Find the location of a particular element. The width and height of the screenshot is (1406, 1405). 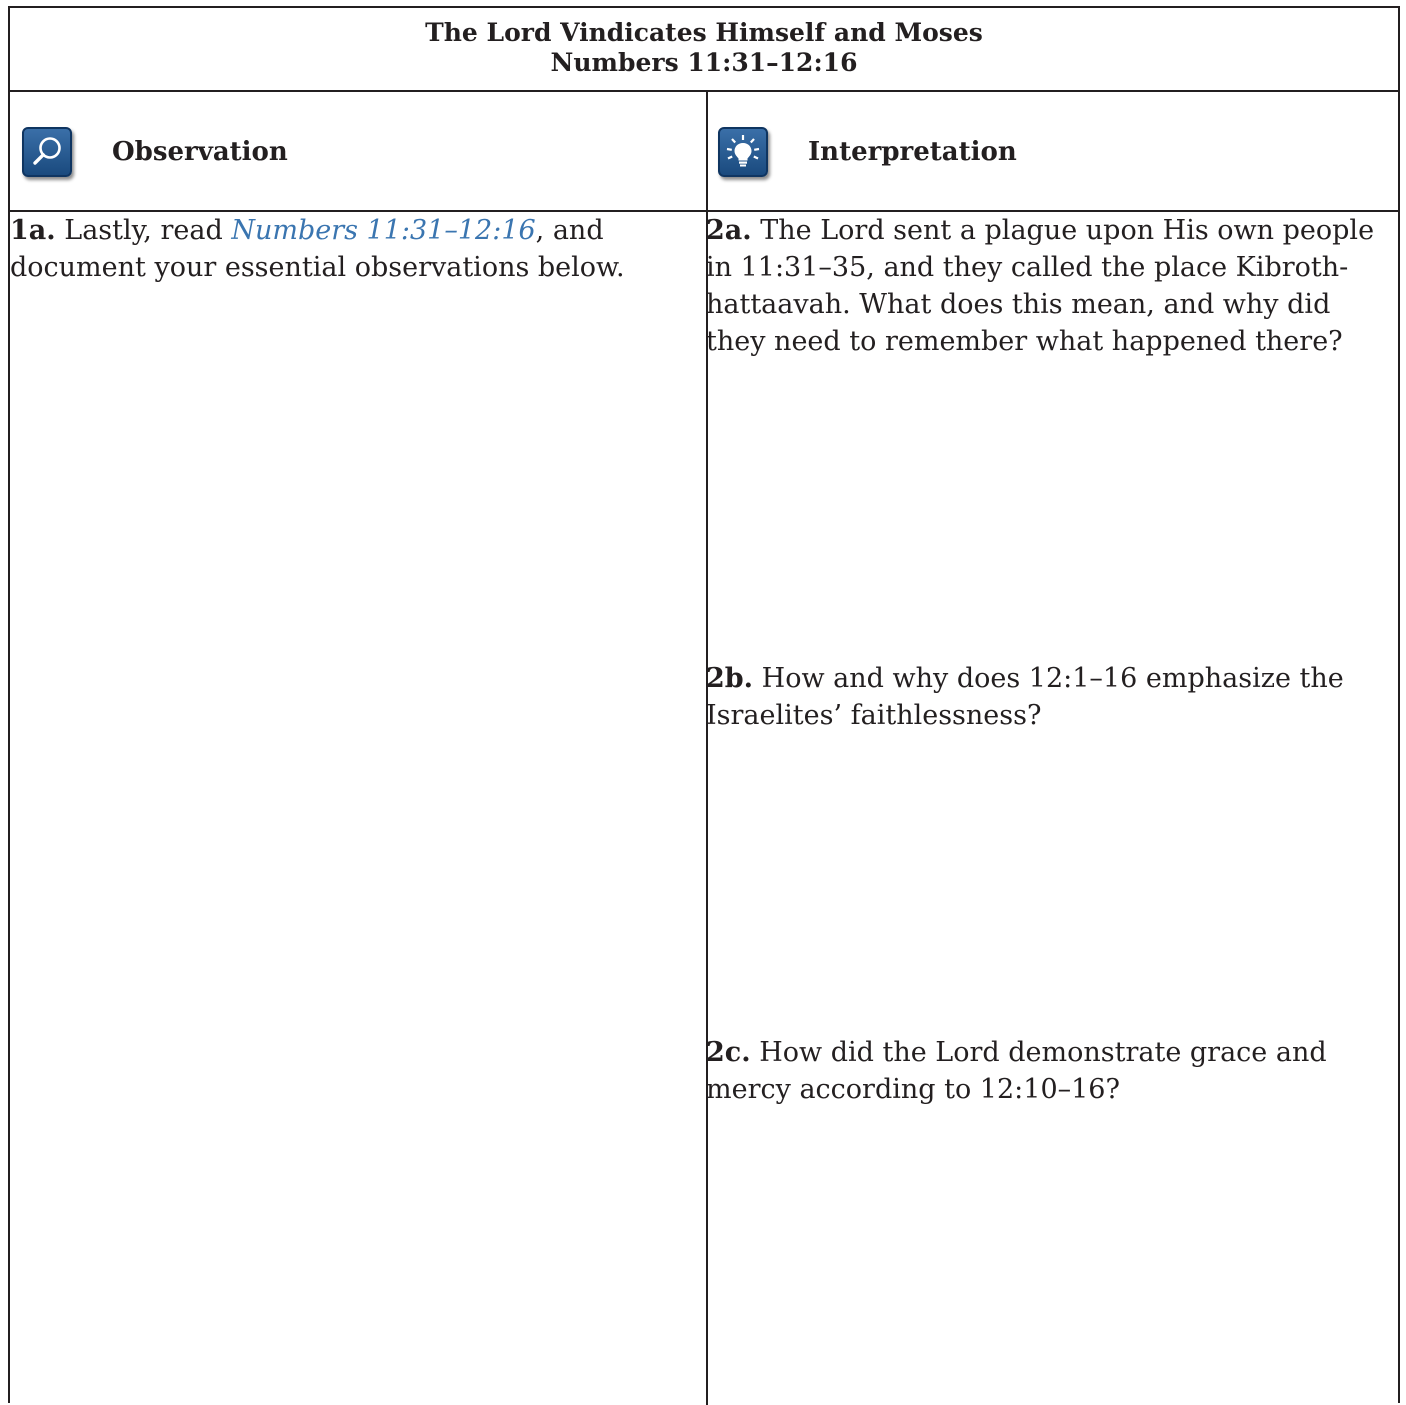

lightbulb-icon is located at coordinates (743, 152).